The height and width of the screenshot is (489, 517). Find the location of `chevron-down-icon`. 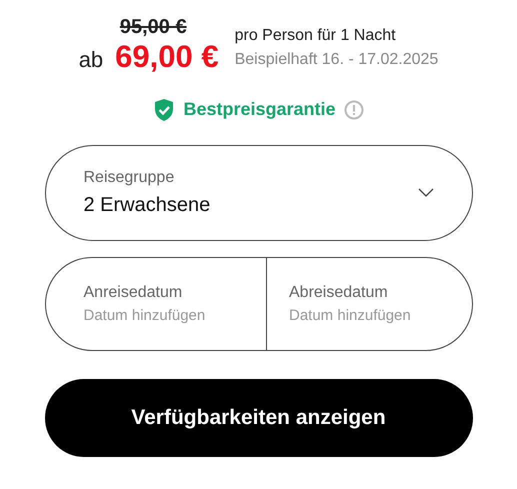

chevron-down-icon is located at coordinates (426, 193).